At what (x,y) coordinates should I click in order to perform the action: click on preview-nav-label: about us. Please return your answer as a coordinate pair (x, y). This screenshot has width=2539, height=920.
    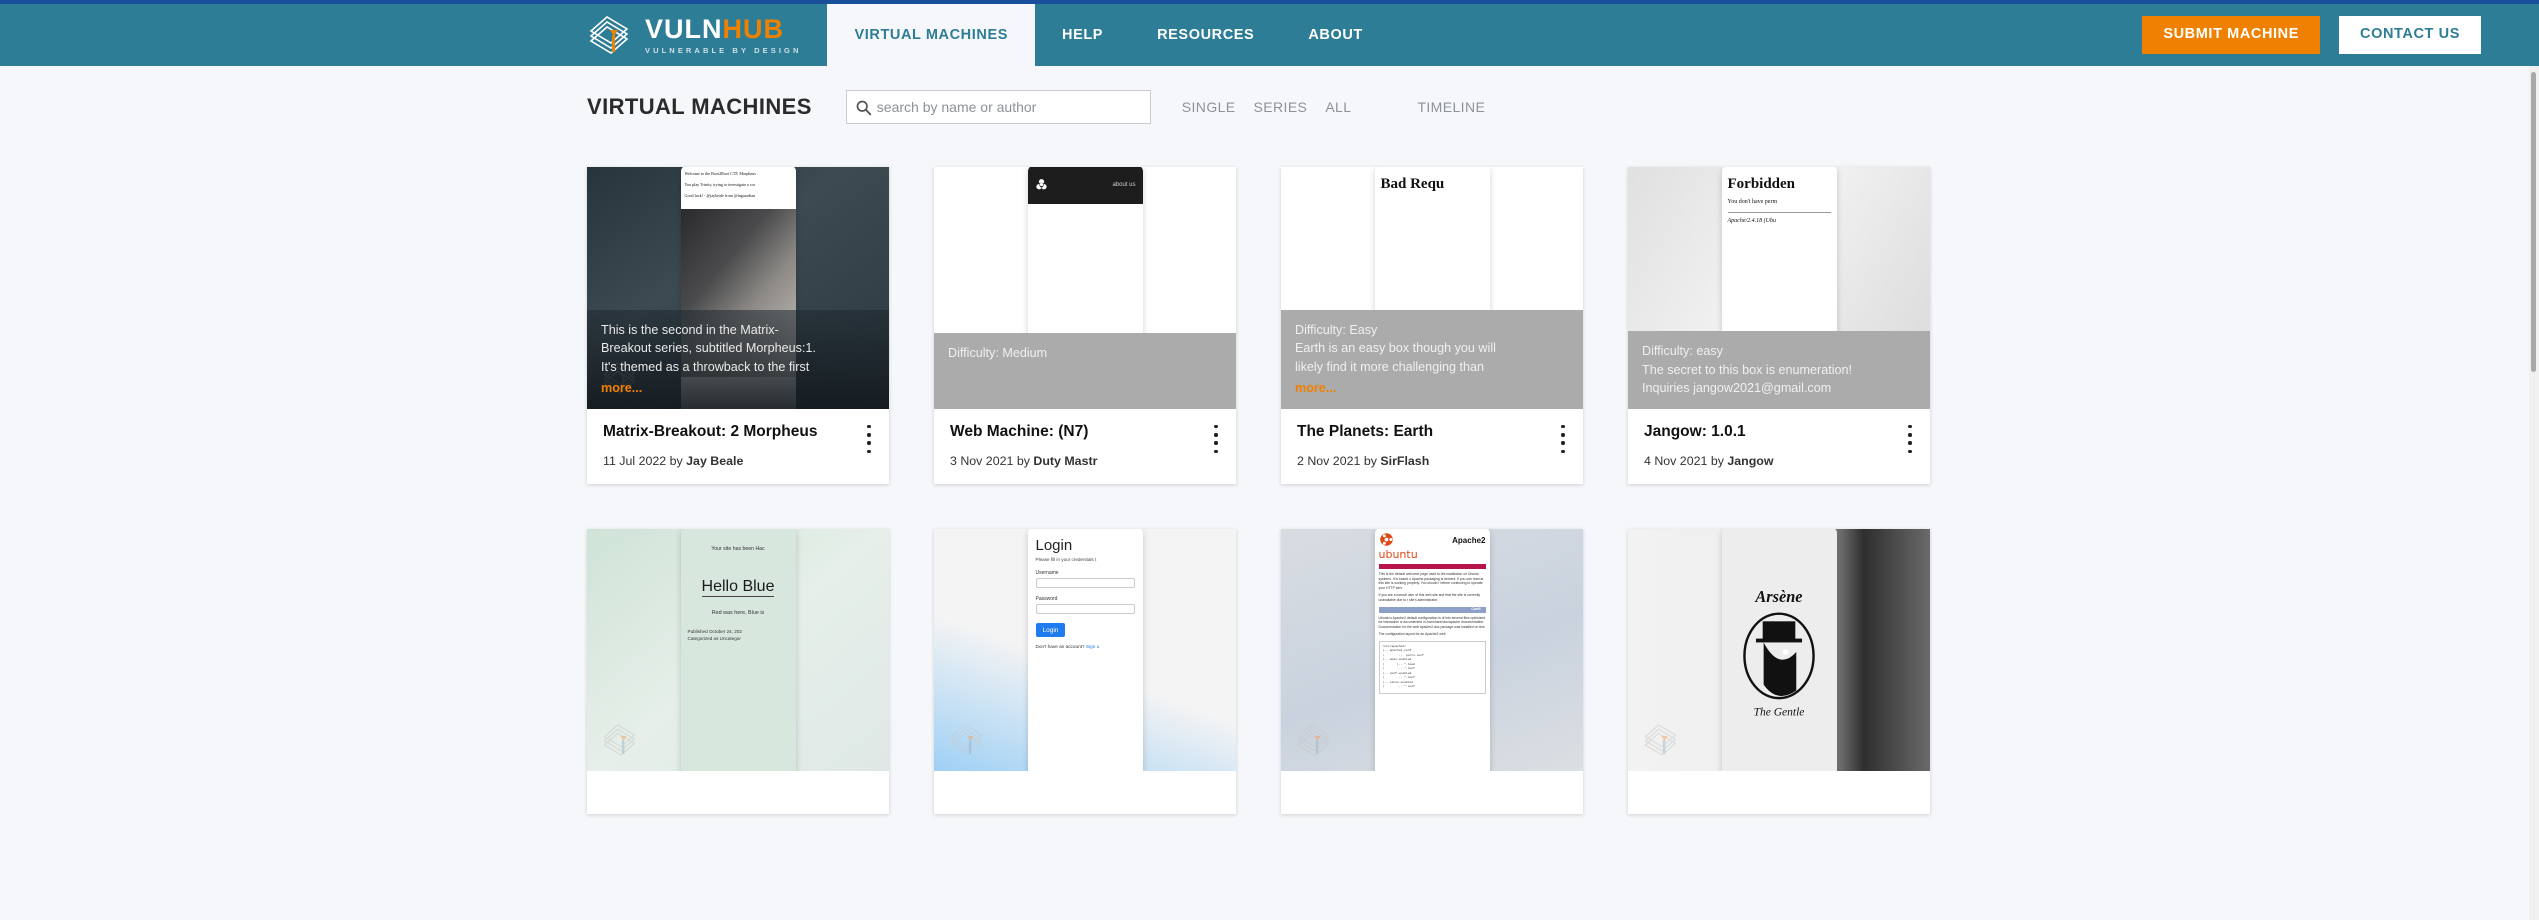
    Looking at the image, I should click on (1124, 185).